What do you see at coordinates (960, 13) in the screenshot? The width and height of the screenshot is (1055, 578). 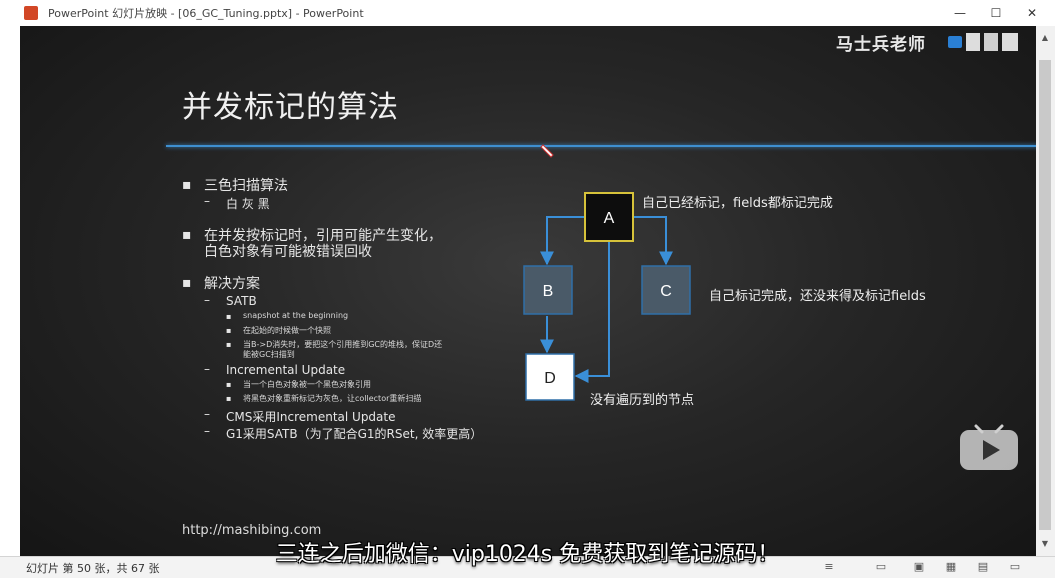 I see `minimize-button: —` at bounding box center [960, 13].